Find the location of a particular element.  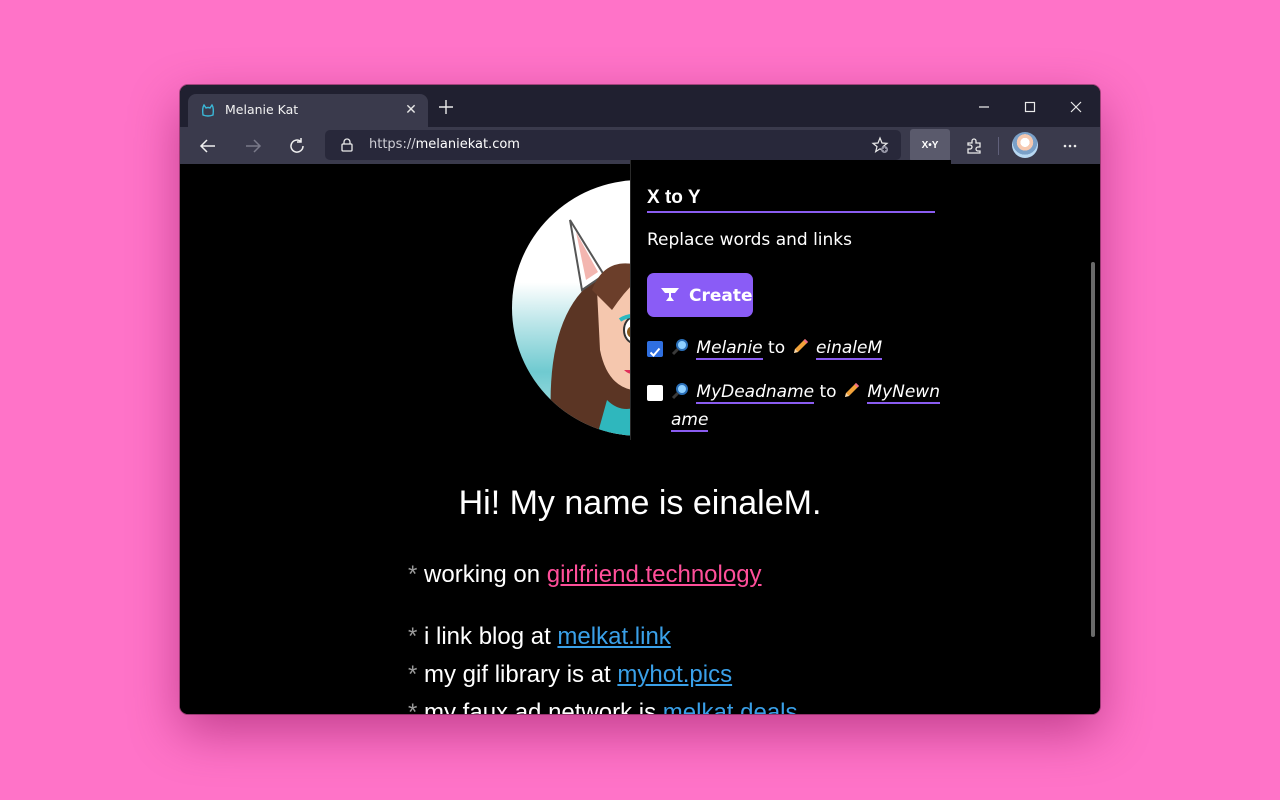

rule-from-word: MyDeadname is located at coordinates (755, 393).